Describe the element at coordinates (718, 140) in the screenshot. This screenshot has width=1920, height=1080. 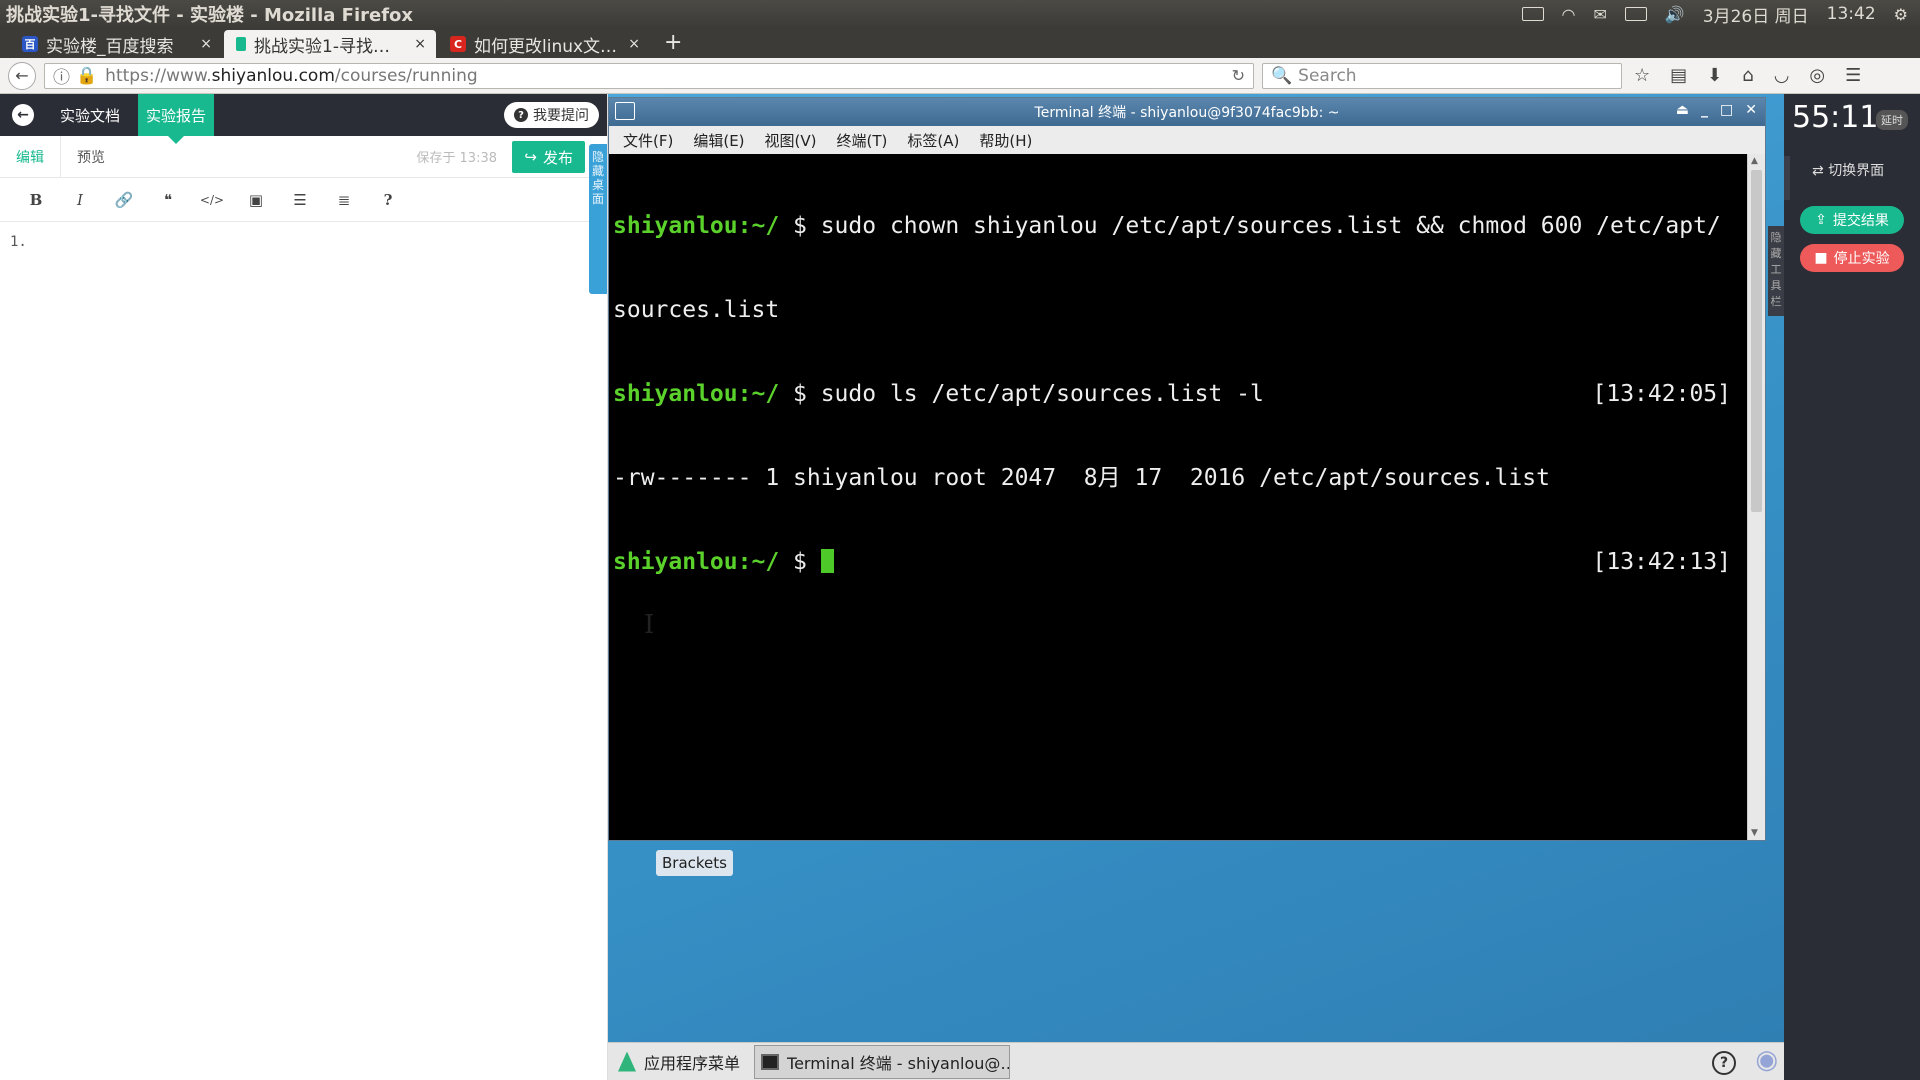
I see `menu-edit: 编辑(E)` at that location.